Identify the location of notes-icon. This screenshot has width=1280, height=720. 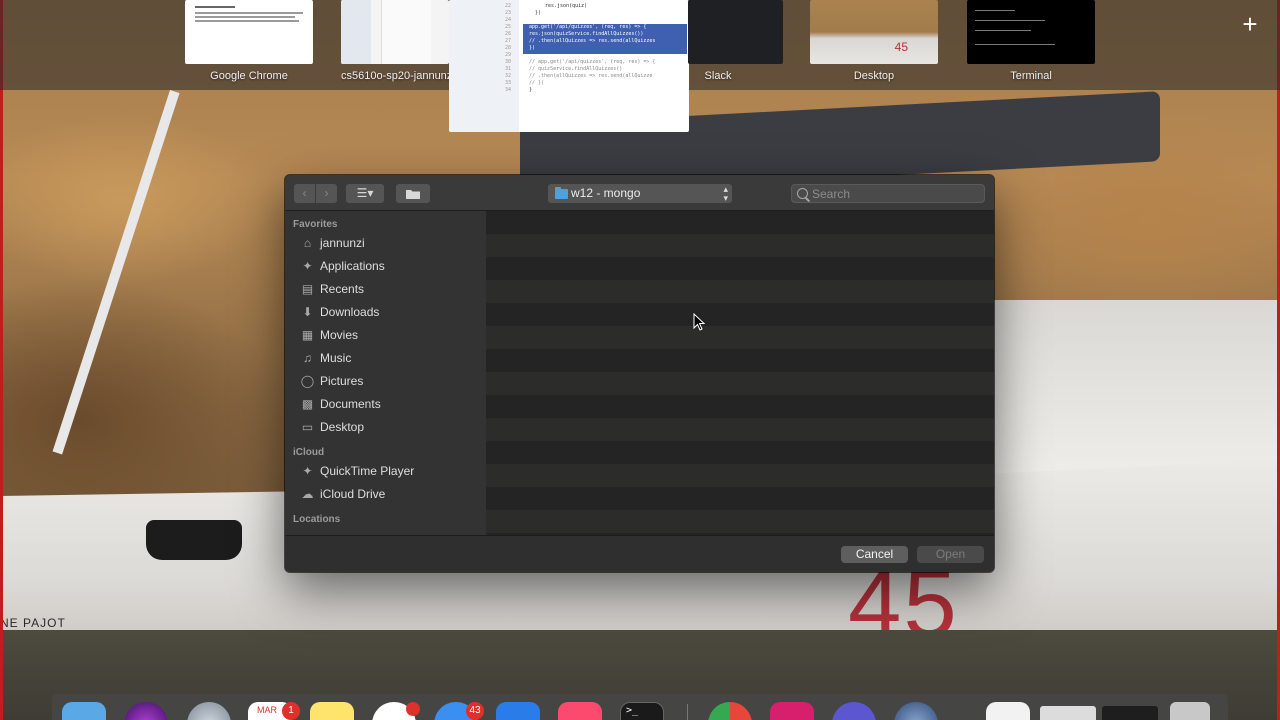
(332, 711).